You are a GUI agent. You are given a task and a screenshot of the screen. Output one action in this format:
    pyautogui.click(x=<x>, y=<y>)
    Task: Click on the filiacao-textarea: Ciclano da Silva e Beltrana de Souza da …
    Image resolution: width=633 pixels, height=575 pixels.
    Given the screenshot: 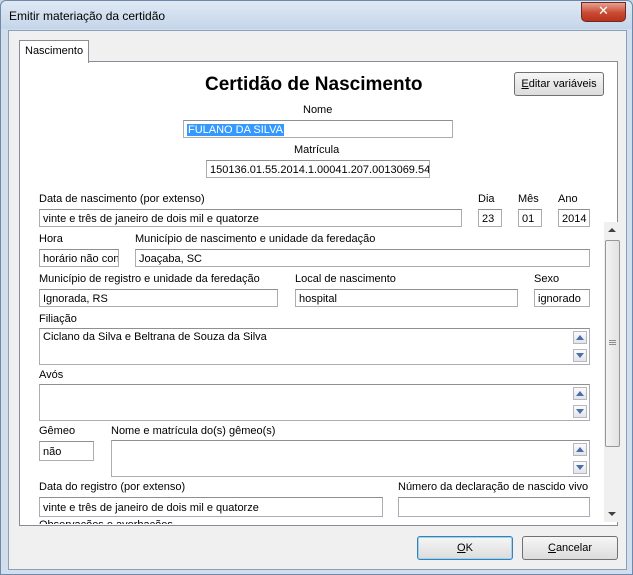 What is the action you would take?
    pyautogui.click(x=314, y=346)
    